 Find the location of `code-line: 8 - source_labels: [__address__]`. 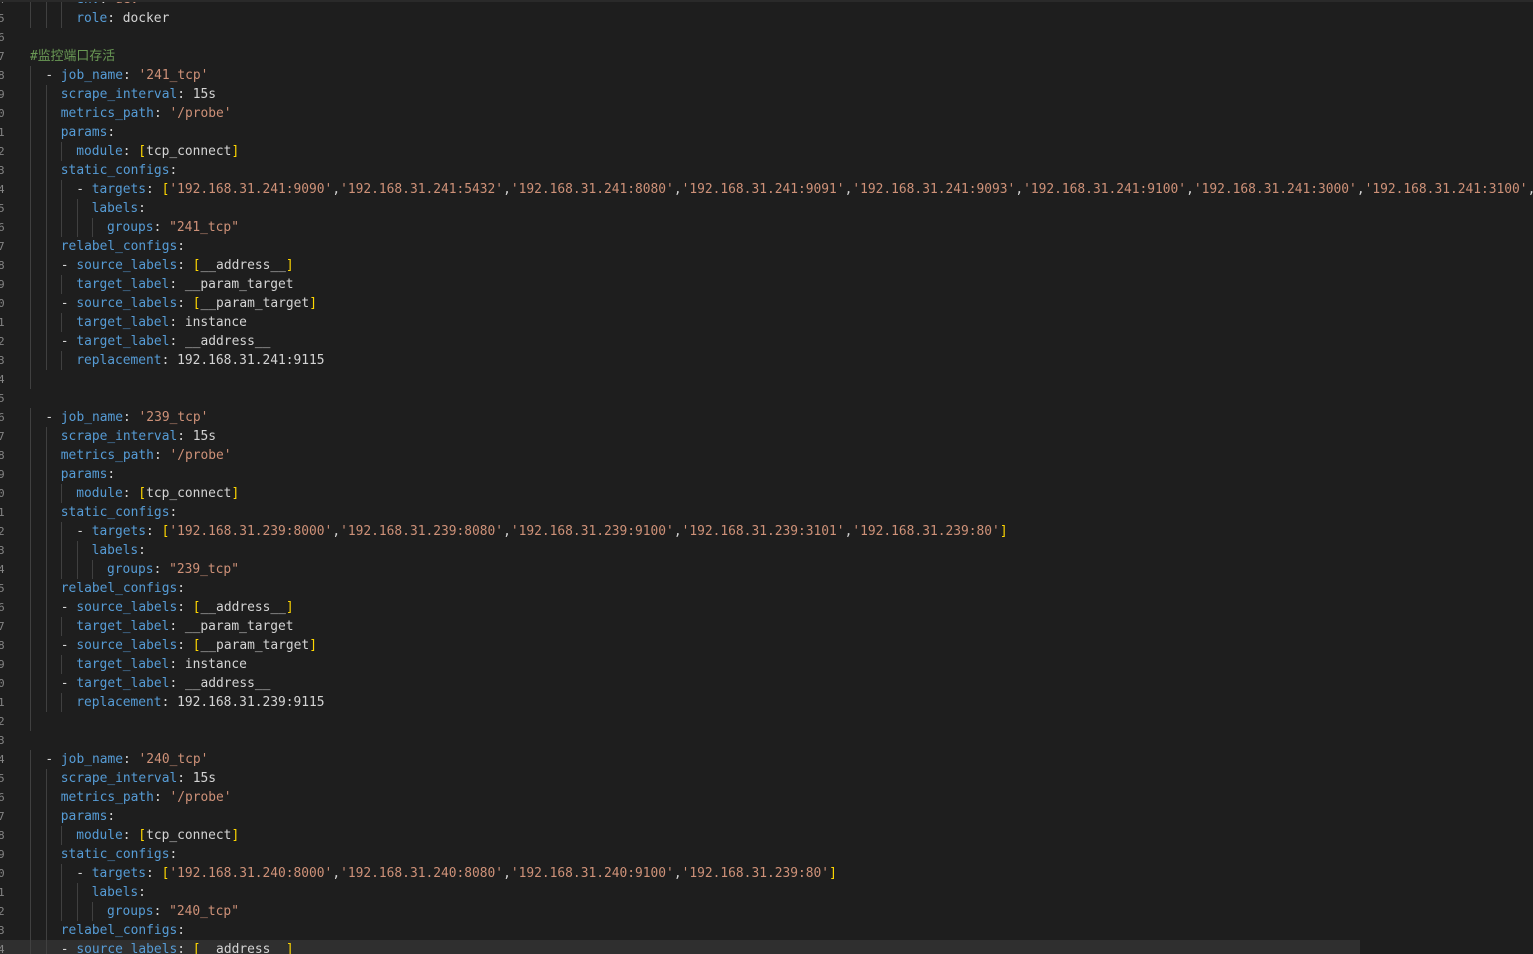

code-line: 8 - source_labels: [__address__] is located at coordinates (766, 265).